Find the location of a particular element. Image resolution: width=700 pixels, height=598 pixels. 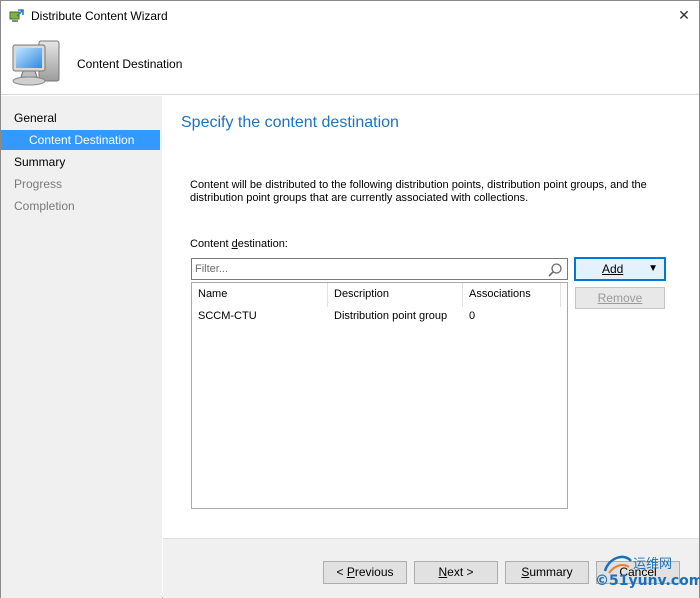

column-header-associations: Associations is located at coordinates (512, 295).